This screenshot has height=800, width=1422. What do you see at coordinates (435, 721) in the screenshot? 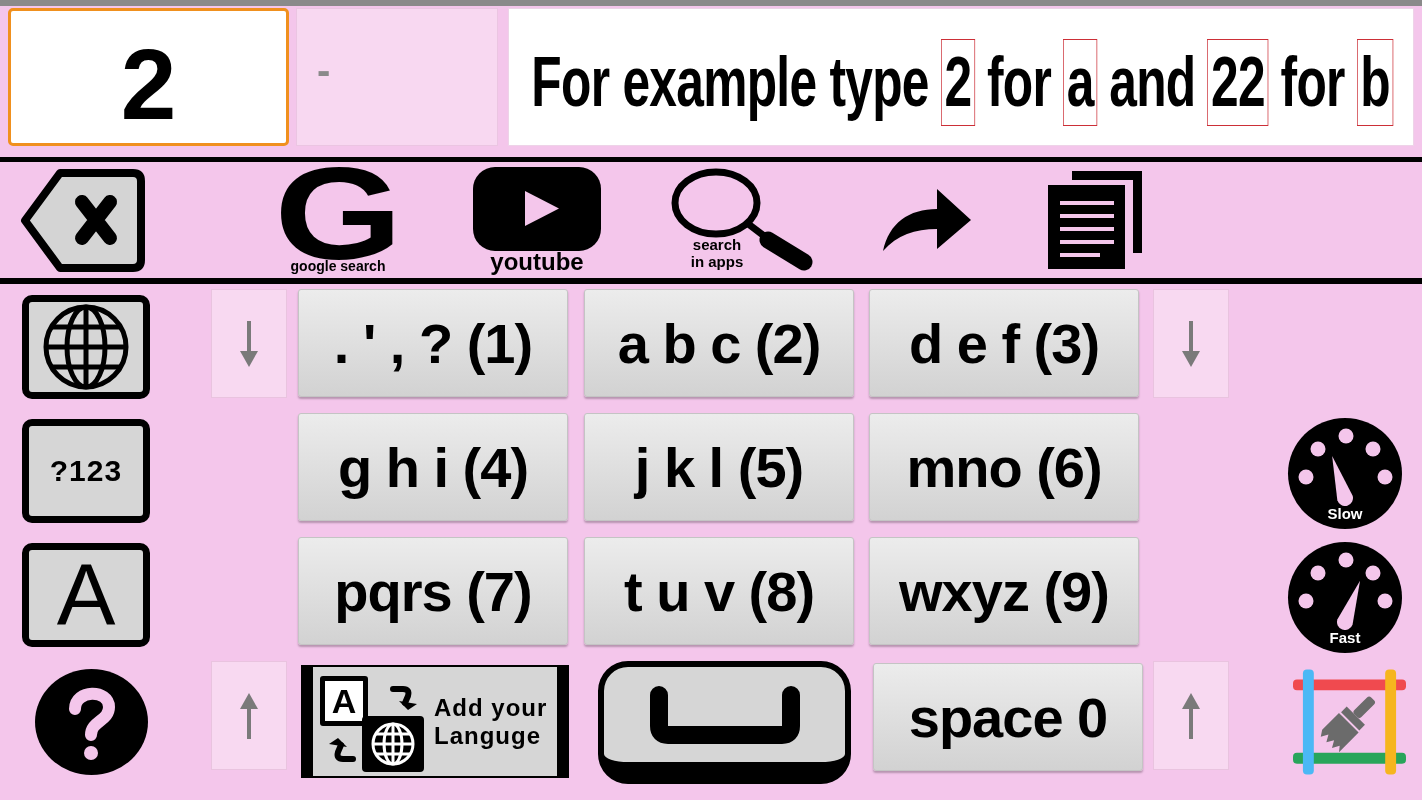
I see `add-language-button: A Add your Languge` at bounding box center [435, 721].